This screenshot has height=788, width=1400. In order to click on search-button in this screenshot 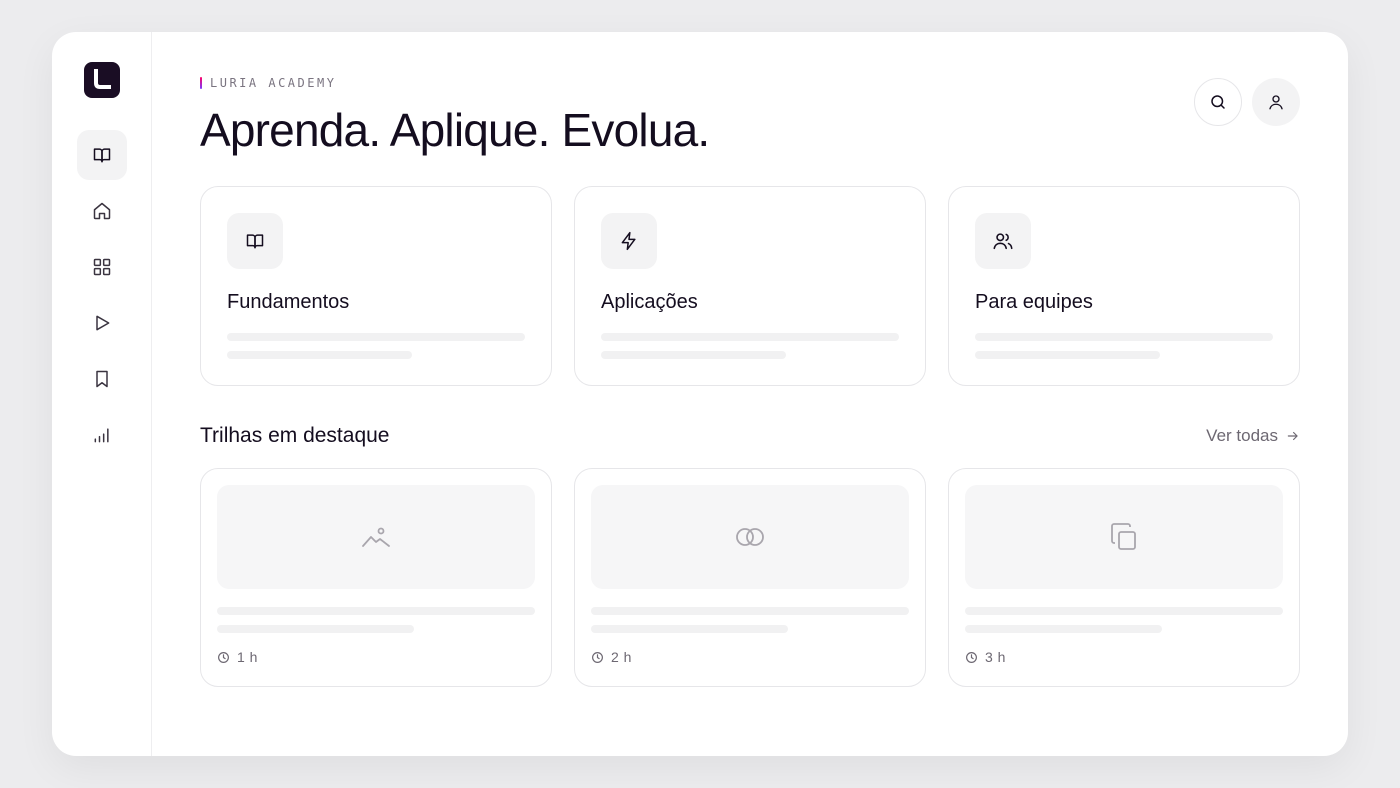, I will do `click(1218, 102)`.